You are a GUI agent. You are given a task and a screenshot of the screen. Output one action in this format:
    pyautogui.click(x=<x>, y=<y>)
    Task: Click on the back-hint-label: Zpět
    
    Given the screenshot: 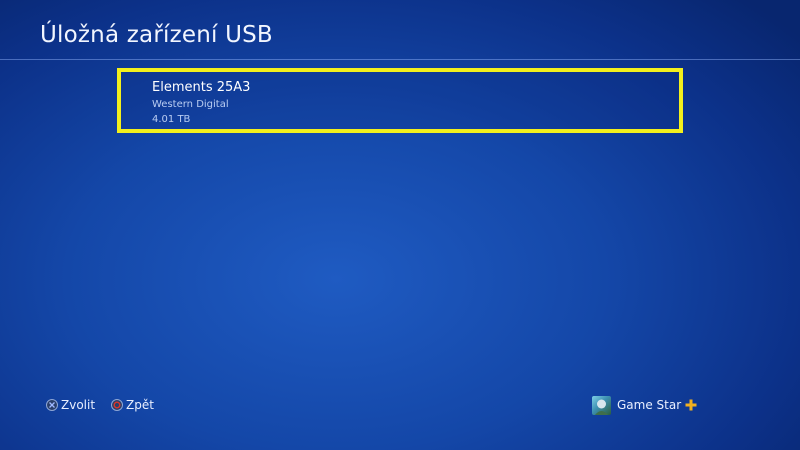 What is the action you would take?
    pyautogui.click(x=140, y=405)
    